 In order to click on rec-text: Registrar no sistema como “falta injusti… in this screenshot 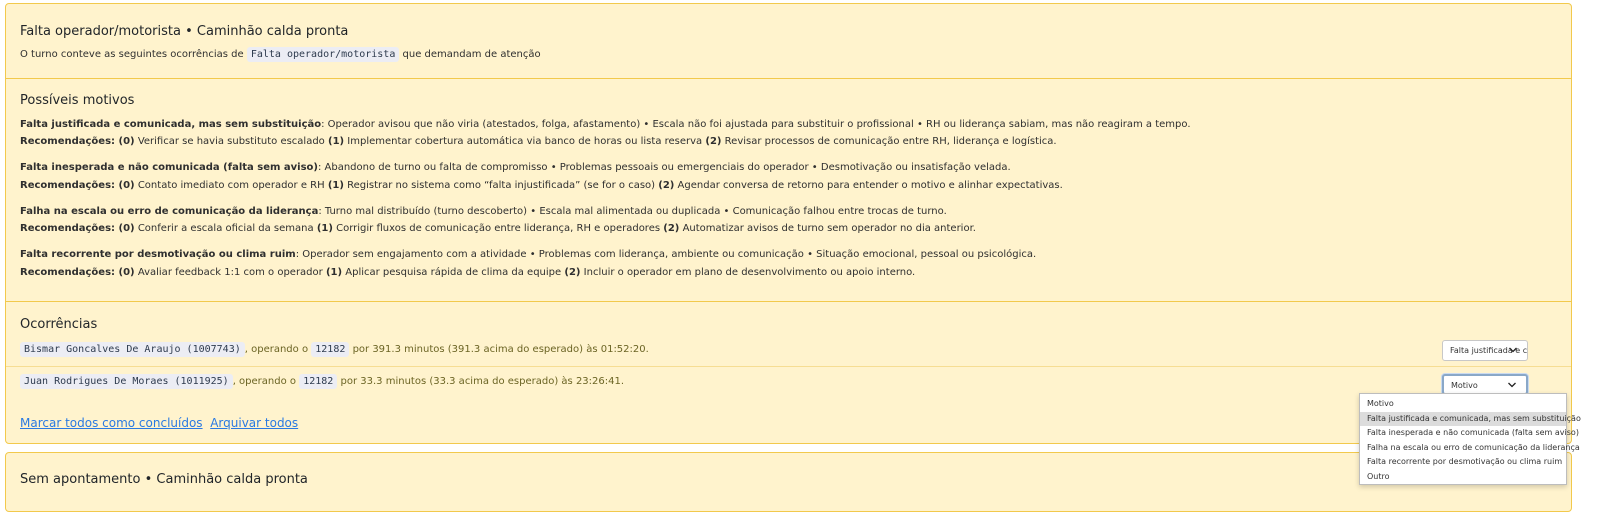, I will do `click(501, 185)`.